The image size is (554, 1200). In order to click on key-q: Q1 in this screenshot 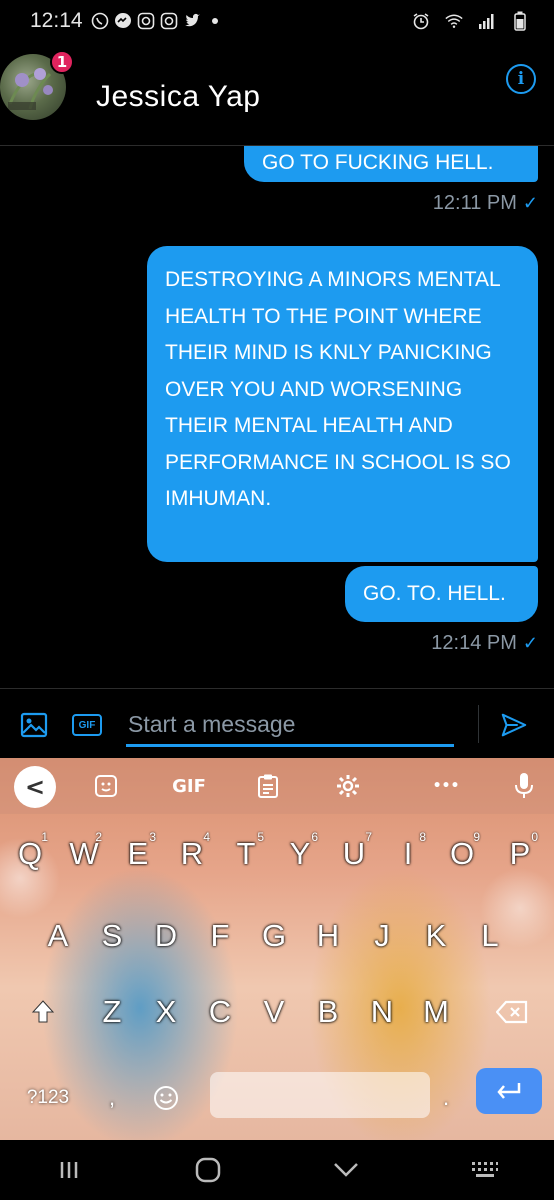, I will do `click(30, 854)`.